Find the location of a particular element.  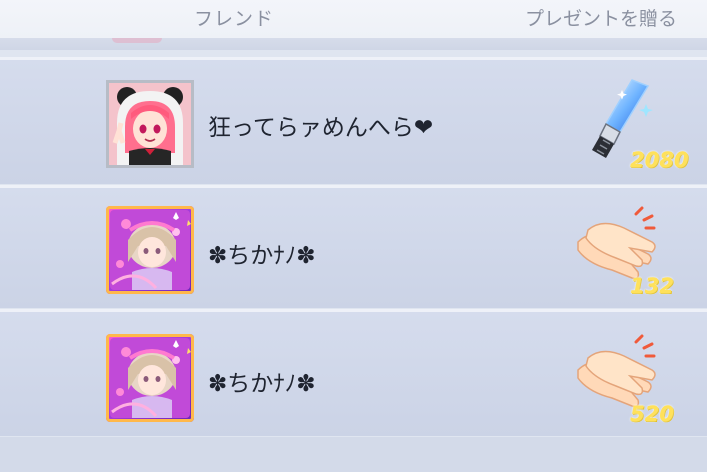

gift-count: 2080 is located at coordinates (659, 160).